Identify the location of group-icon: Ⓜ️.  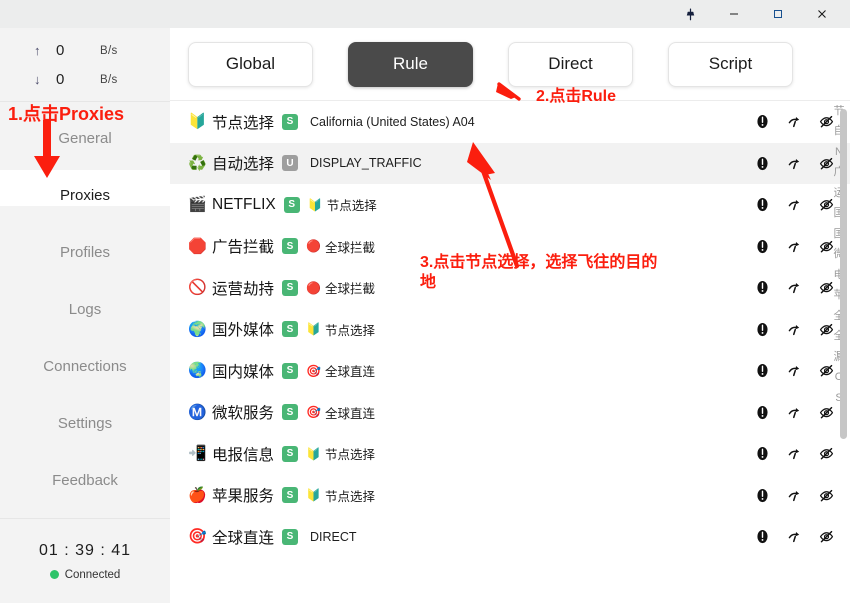
(197, 412).